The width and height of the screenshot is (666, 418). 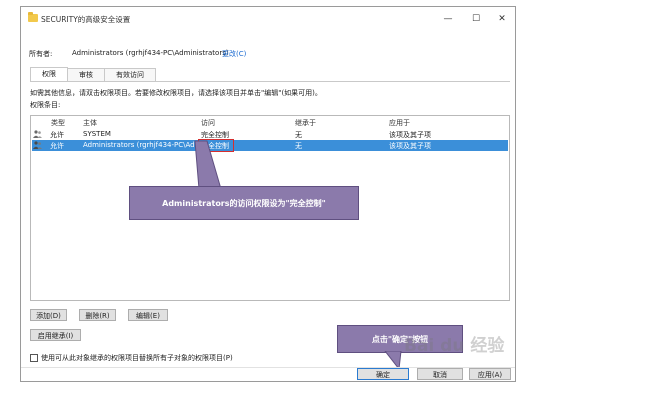 I want to click on tab-effective-access: 有效访问, so click(x=130, y=74).